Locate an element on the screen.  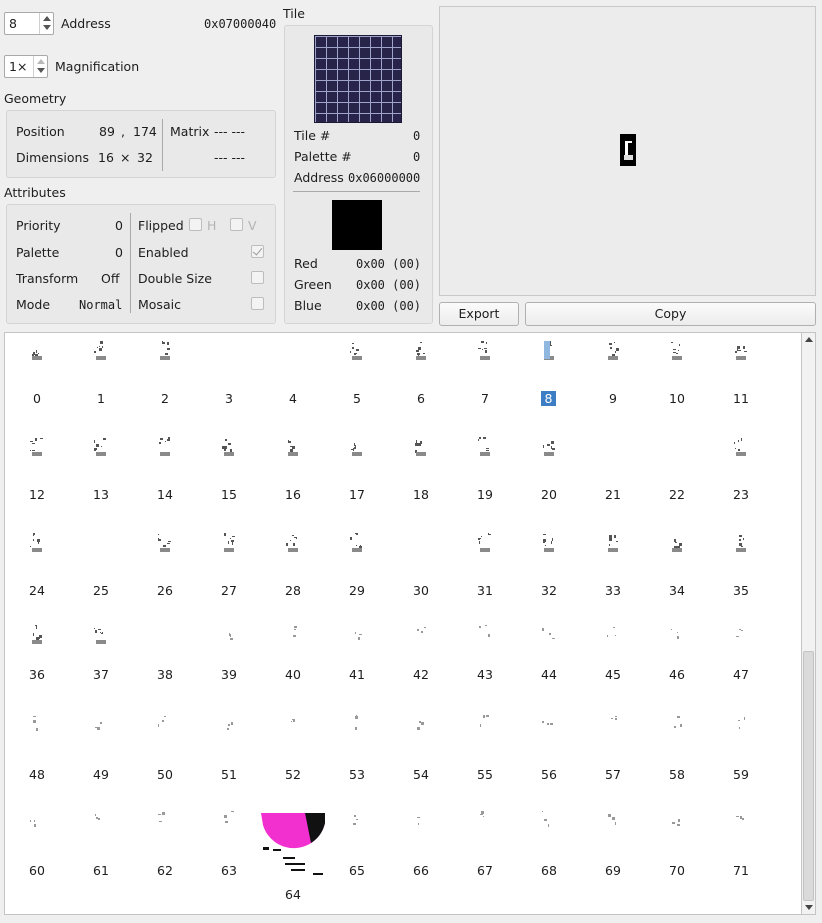
sprite-label: 47 is located at coordinates (741, 674).